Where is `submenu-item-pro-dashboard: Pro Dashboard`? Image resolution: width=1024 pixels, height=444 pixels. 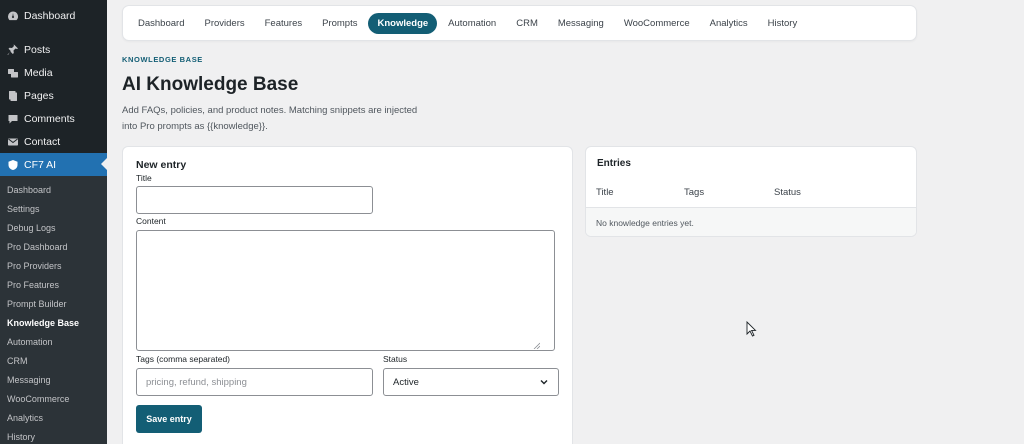
submenu-item-pro-dashboard: Pro Dashboard is located at coordinates (53, 246).